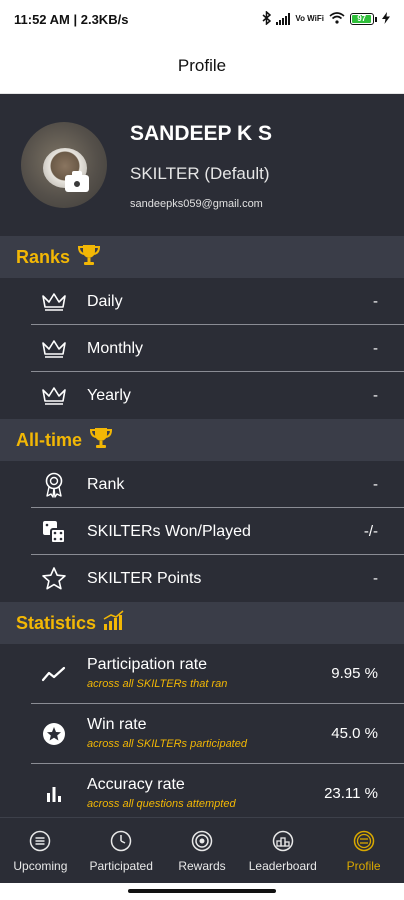 The image size is (404, 900). Describe the element at coordinates (169, 531) in the screenshot. I see `alltime-label: SKILTERs Won/Played` at that location.